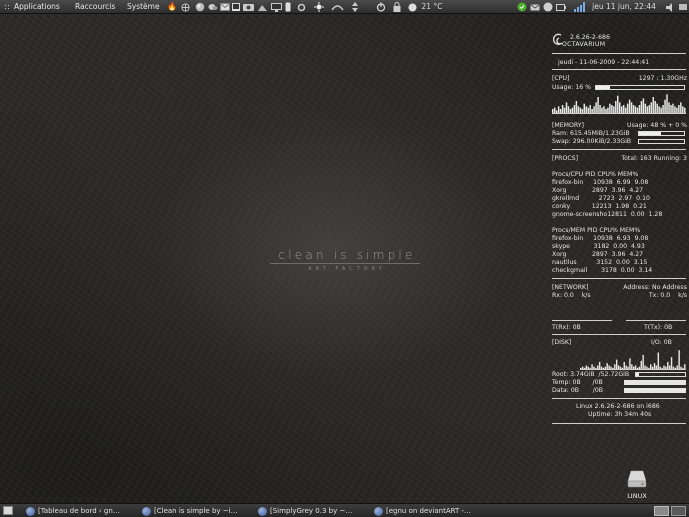 Image resolution: width=689 pixels, height=517 pixels. Describe the element at coordinates (534, 7) in the screenshot. I see `mail-check-icon` at that location.